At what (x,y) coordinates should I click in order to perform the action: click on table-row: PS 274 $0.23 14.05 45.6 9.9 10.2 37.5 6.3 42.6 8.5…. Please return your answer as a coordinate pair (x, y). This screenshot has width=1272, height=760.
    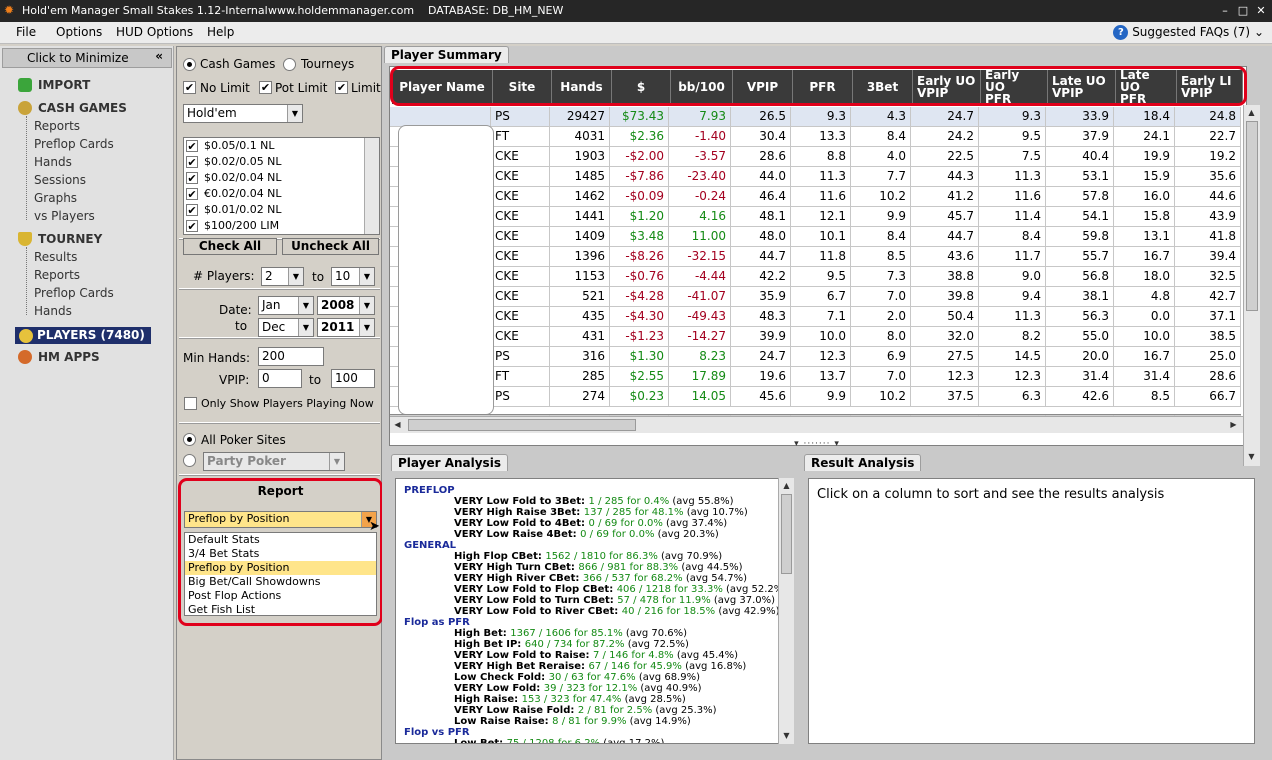
    Looking at the image, I should click on (815, 397).